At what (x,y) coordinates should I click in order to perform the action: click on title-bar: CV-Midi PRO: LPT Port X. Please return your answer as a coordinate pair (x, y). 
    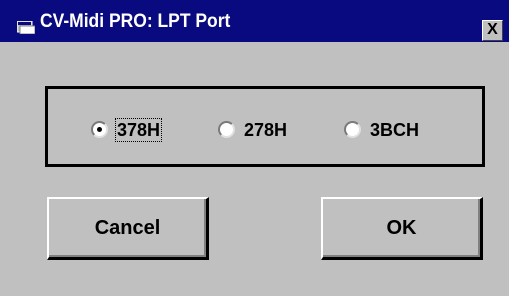
    Looking at the image, I should click on (254, 21).